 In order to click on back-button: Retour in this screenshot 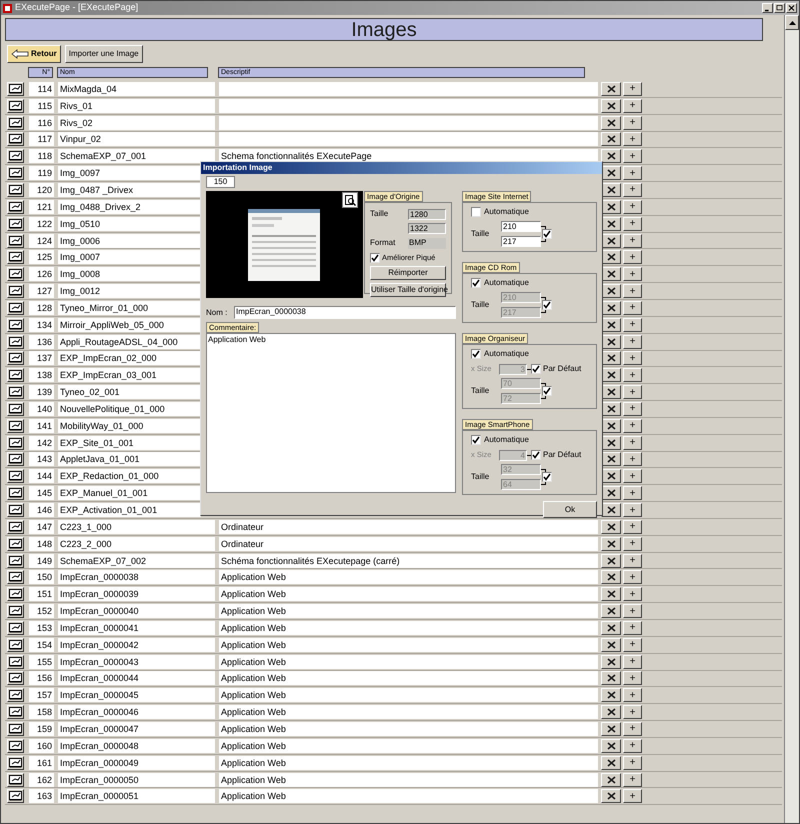, I will do `click(34, 54)`.